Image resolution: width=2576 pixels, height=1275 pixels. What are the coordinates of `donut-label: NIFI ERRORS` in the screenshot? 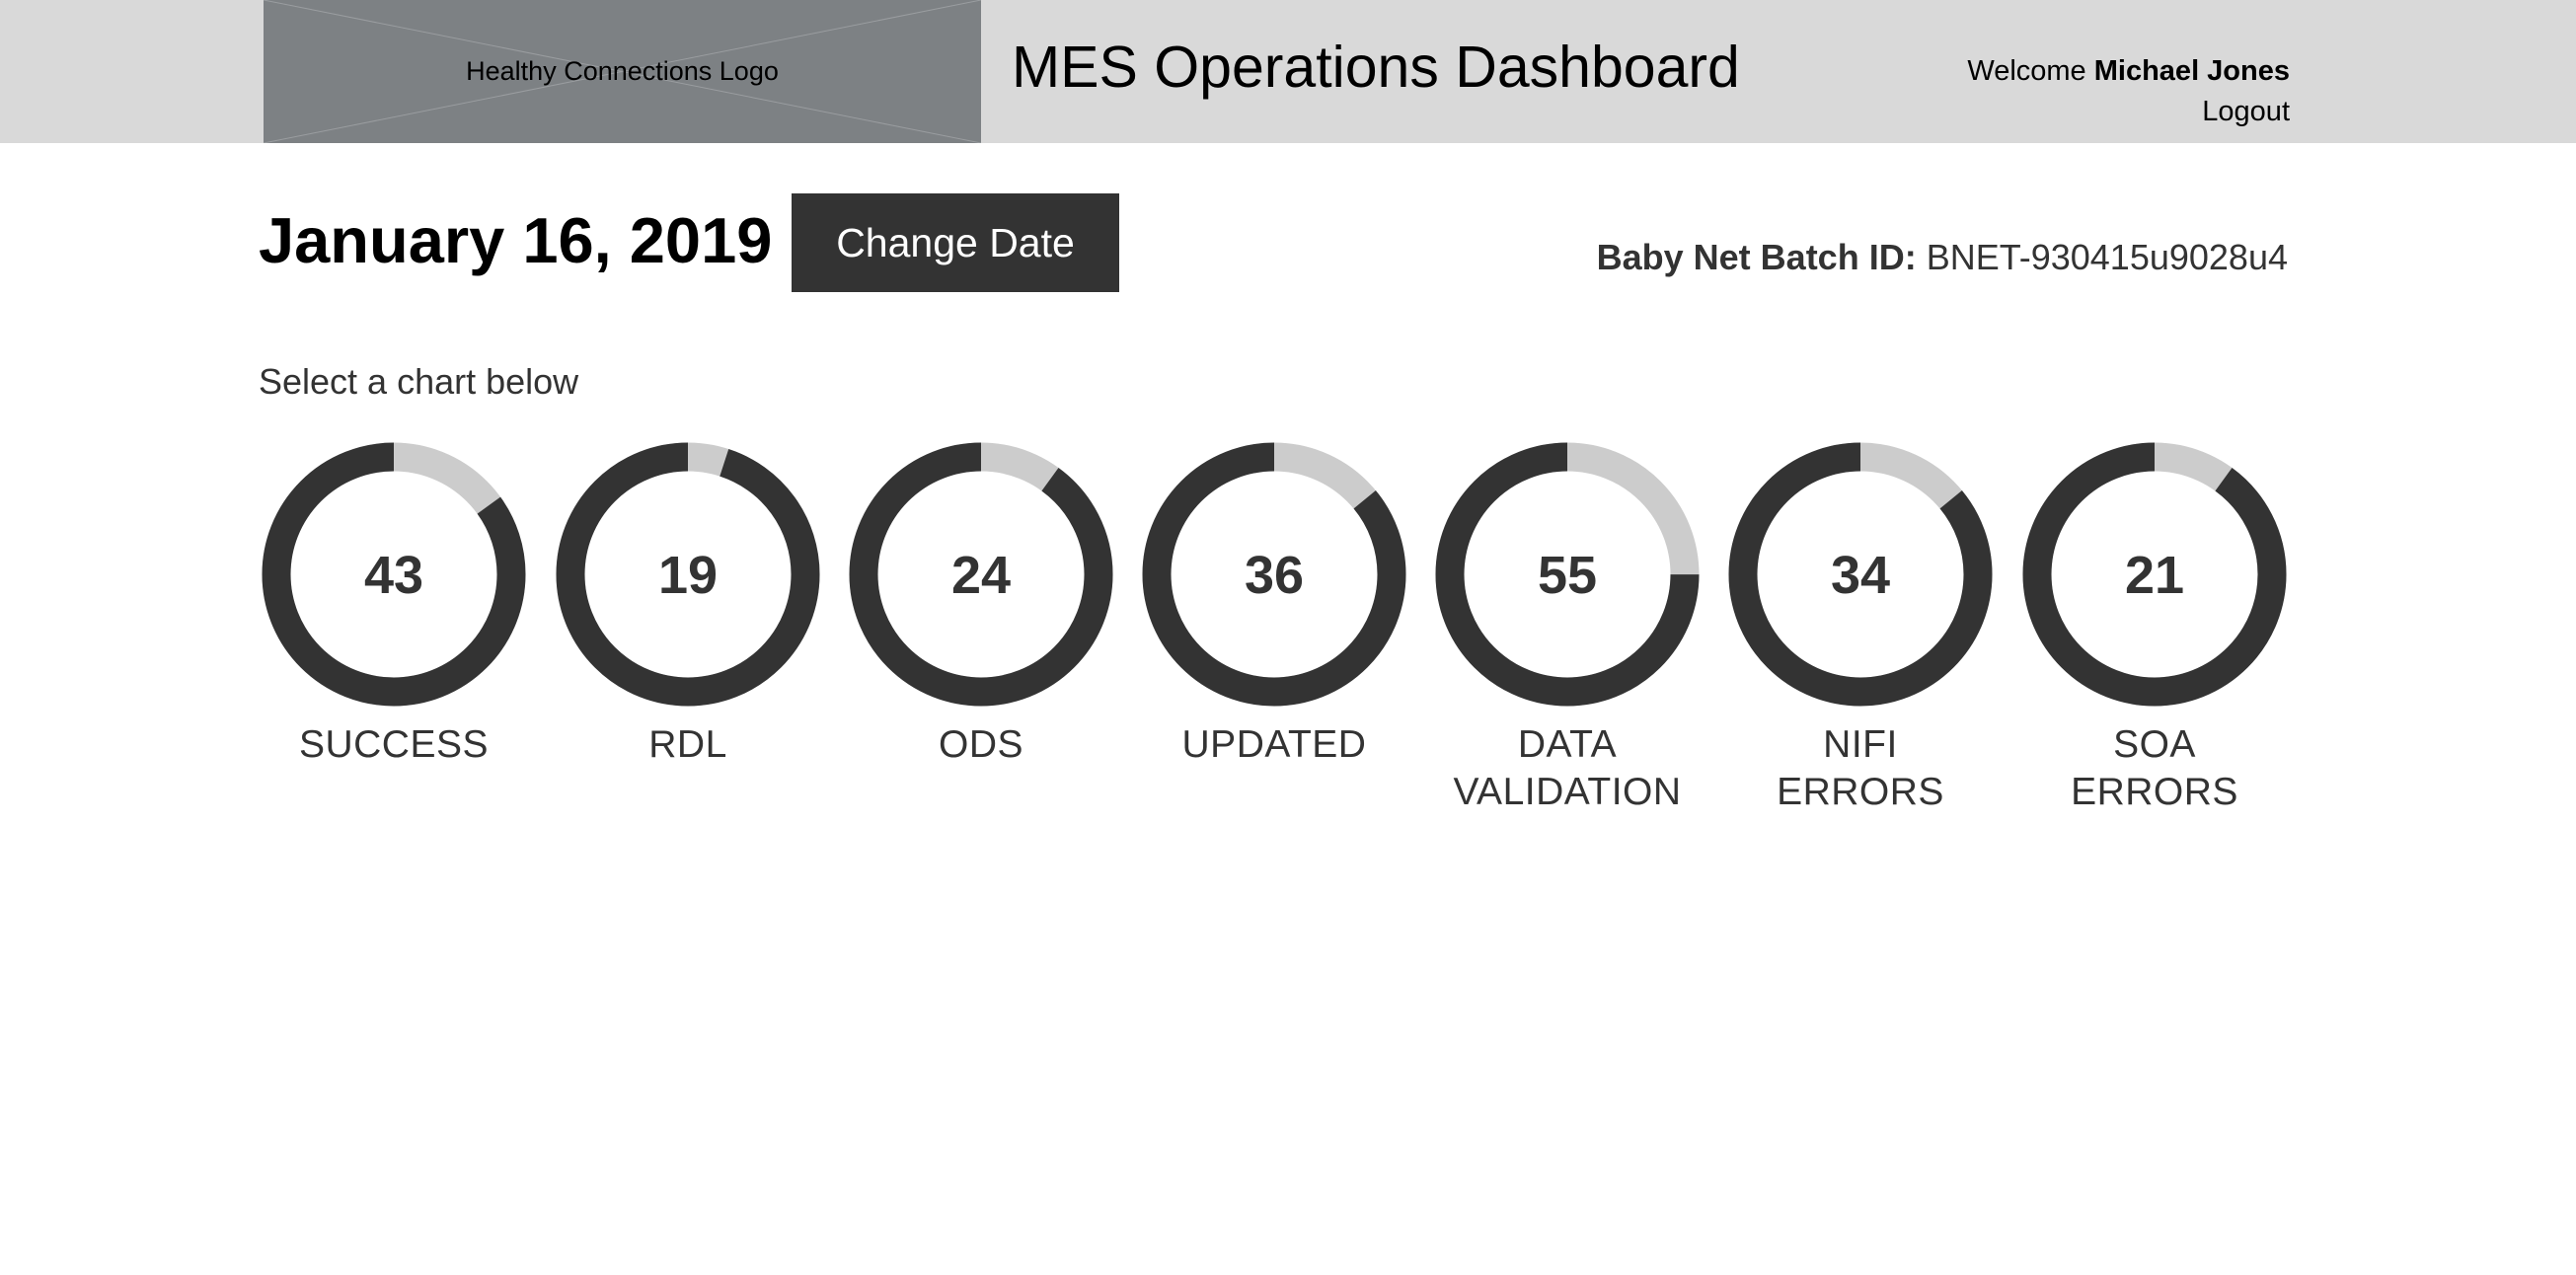 It's located at (1860, 769).